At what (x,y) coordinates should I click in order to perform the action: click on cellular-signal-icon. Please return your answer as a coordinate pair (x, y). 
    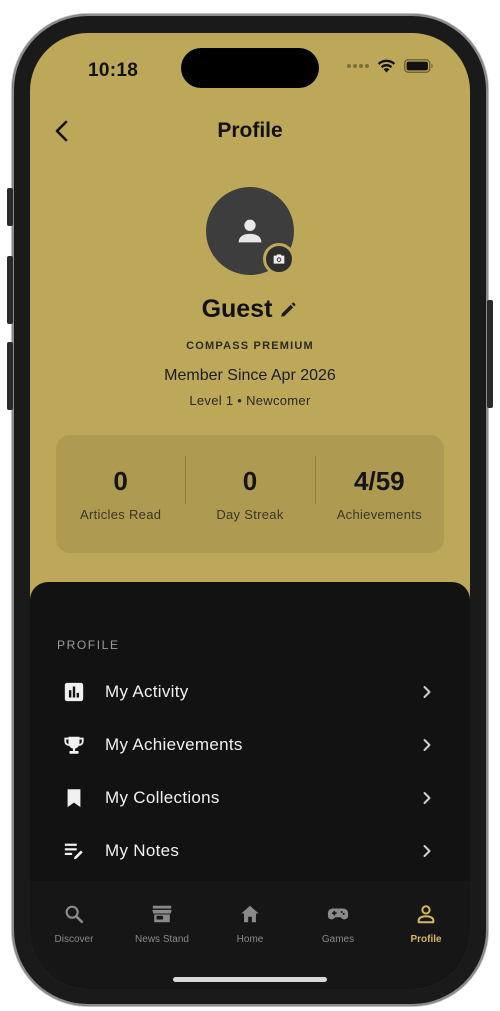
    Looking at the image, I should click on (358, 66).